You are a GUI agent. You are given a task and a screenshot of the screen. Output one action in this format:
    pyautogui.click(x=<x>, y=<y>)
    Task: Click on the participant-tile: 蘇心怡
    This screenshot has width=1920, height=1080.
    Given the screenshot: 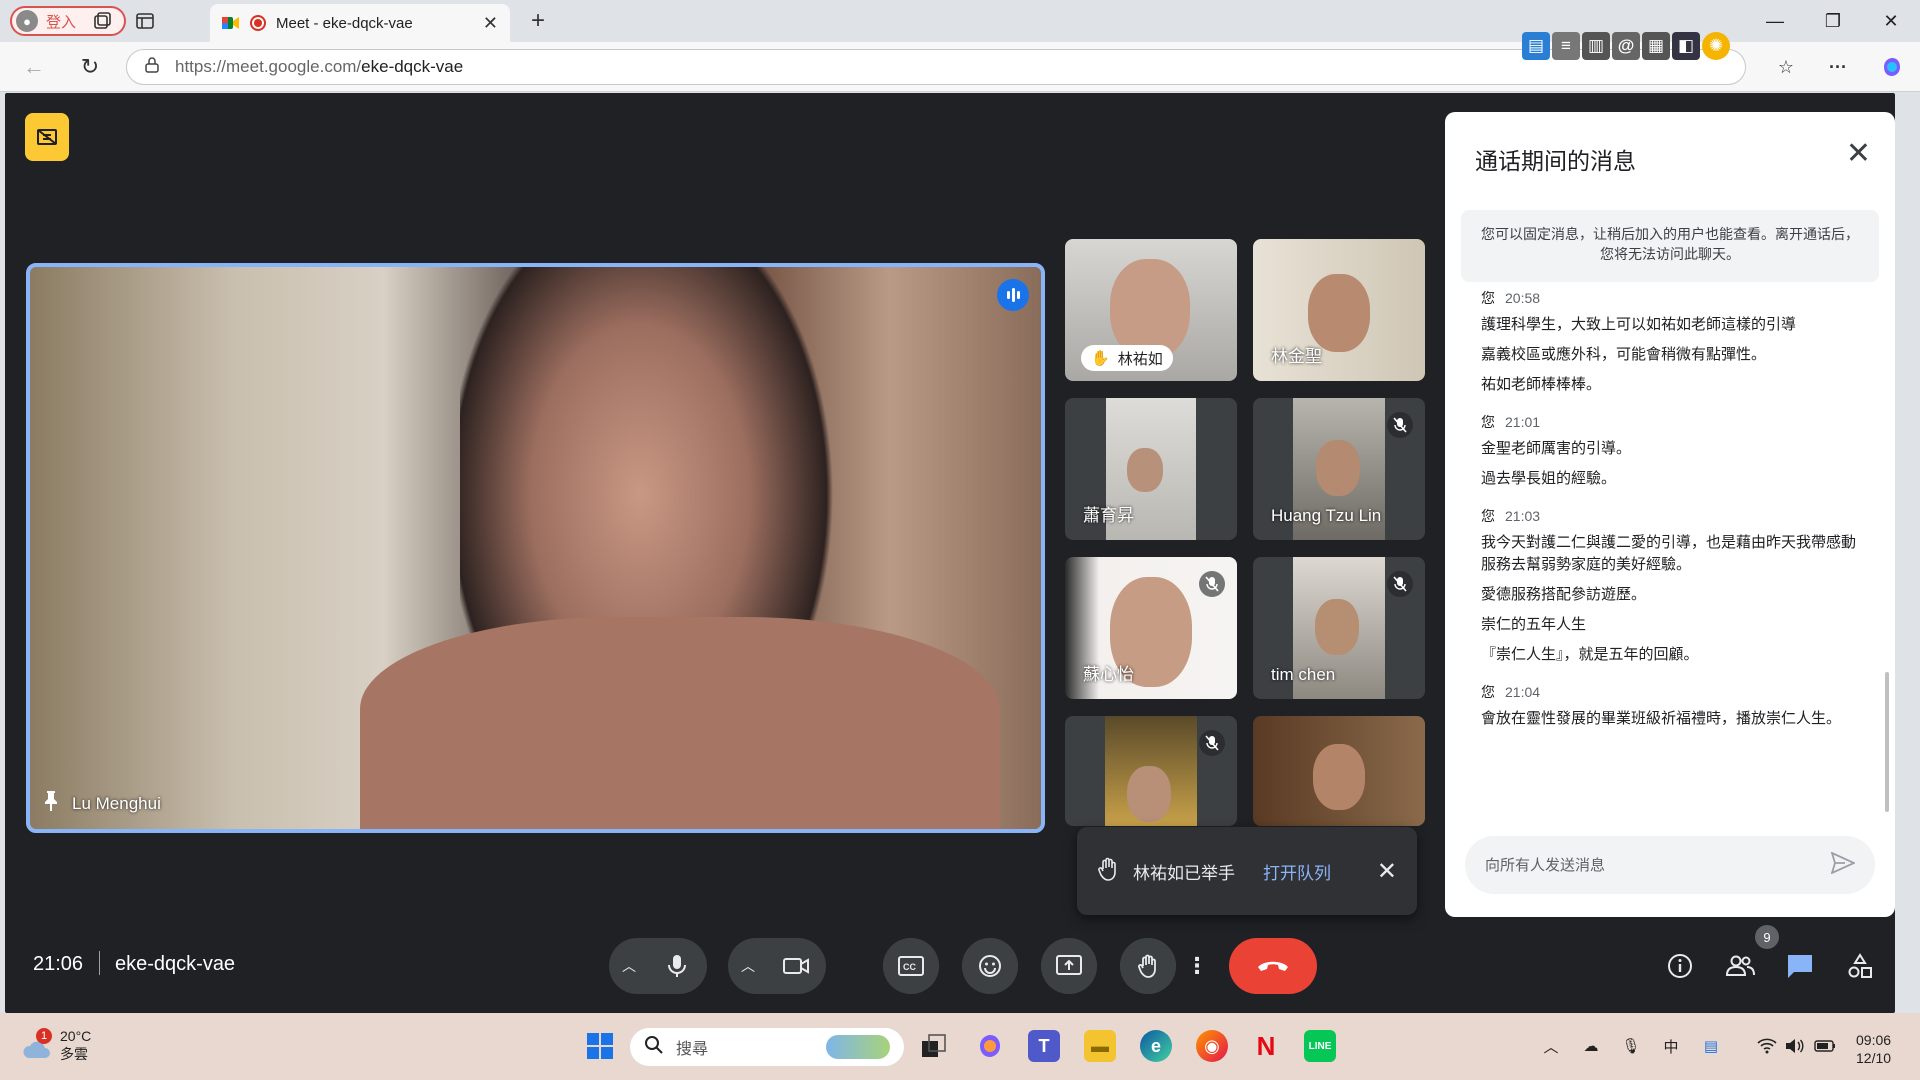 What is the action you would take?
    pyautogui.click(x=1151, y=628)
    